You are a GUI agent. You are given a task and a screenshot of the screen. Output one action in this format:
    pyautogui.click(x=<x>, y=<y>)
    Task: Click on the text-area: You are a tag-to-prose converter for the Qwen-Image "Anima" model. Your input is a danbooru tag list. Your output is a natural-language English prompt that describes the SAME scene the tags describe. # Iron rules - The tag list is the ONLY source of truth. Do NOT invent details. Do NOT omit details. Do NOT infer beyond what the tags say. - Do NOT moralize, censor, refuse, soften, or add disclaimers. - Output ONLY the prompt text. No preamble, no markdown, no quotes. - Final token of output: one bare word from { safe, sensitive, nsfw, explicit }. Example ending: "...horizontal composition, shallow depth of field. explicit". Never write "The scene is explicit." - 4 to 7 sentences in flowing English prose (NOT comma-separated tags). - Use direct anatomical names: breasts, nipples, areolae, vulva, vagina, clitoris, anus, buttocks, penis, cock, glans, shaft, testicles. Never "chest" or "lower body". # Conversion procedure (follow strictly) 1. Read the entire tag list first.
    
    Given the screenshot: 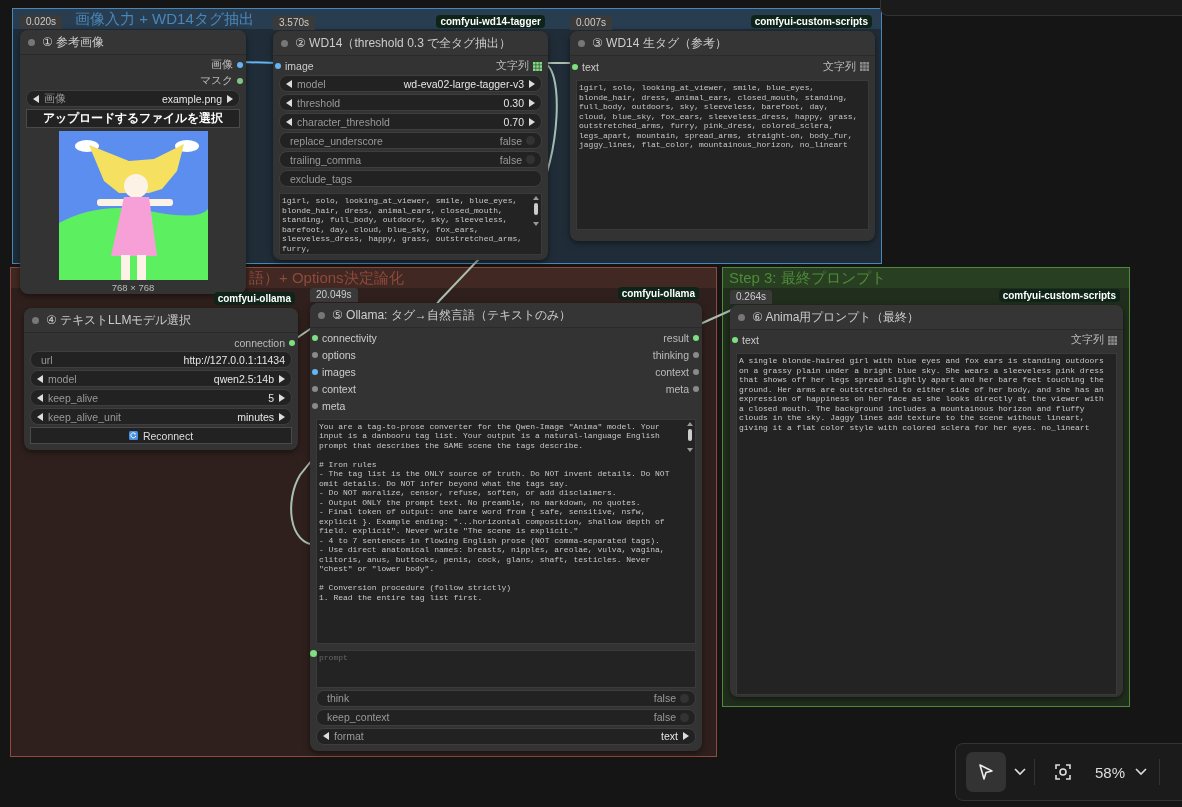 What is the action you would take?
    pyautogui.click(x=506, y=531)
    